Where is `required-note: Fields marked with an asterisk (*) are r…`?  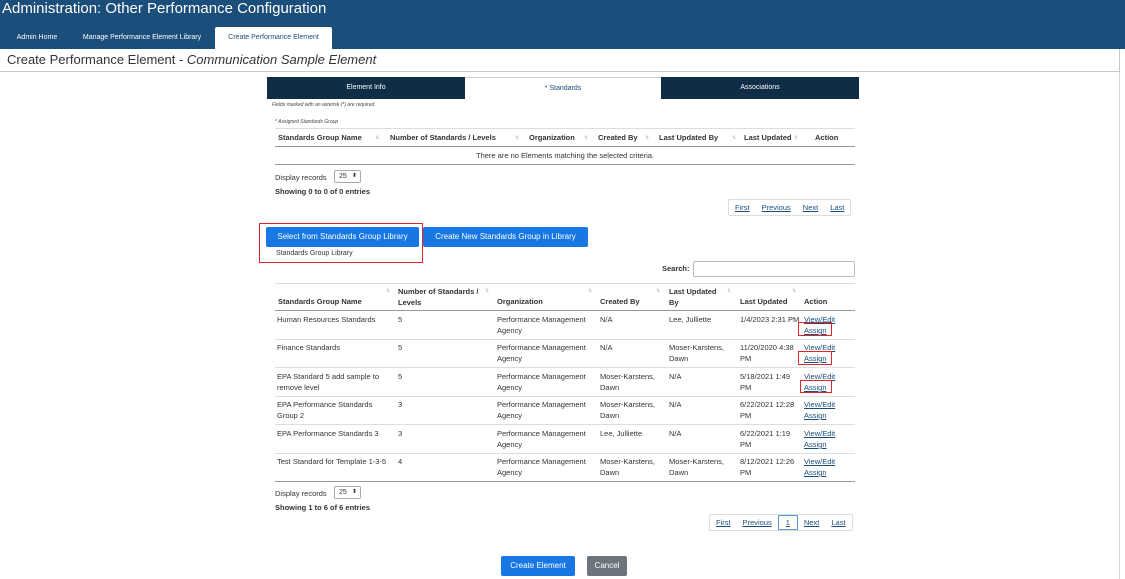
required-note: Fields marked with an asterisk (*) are r… is located at coordinates (324, 105).